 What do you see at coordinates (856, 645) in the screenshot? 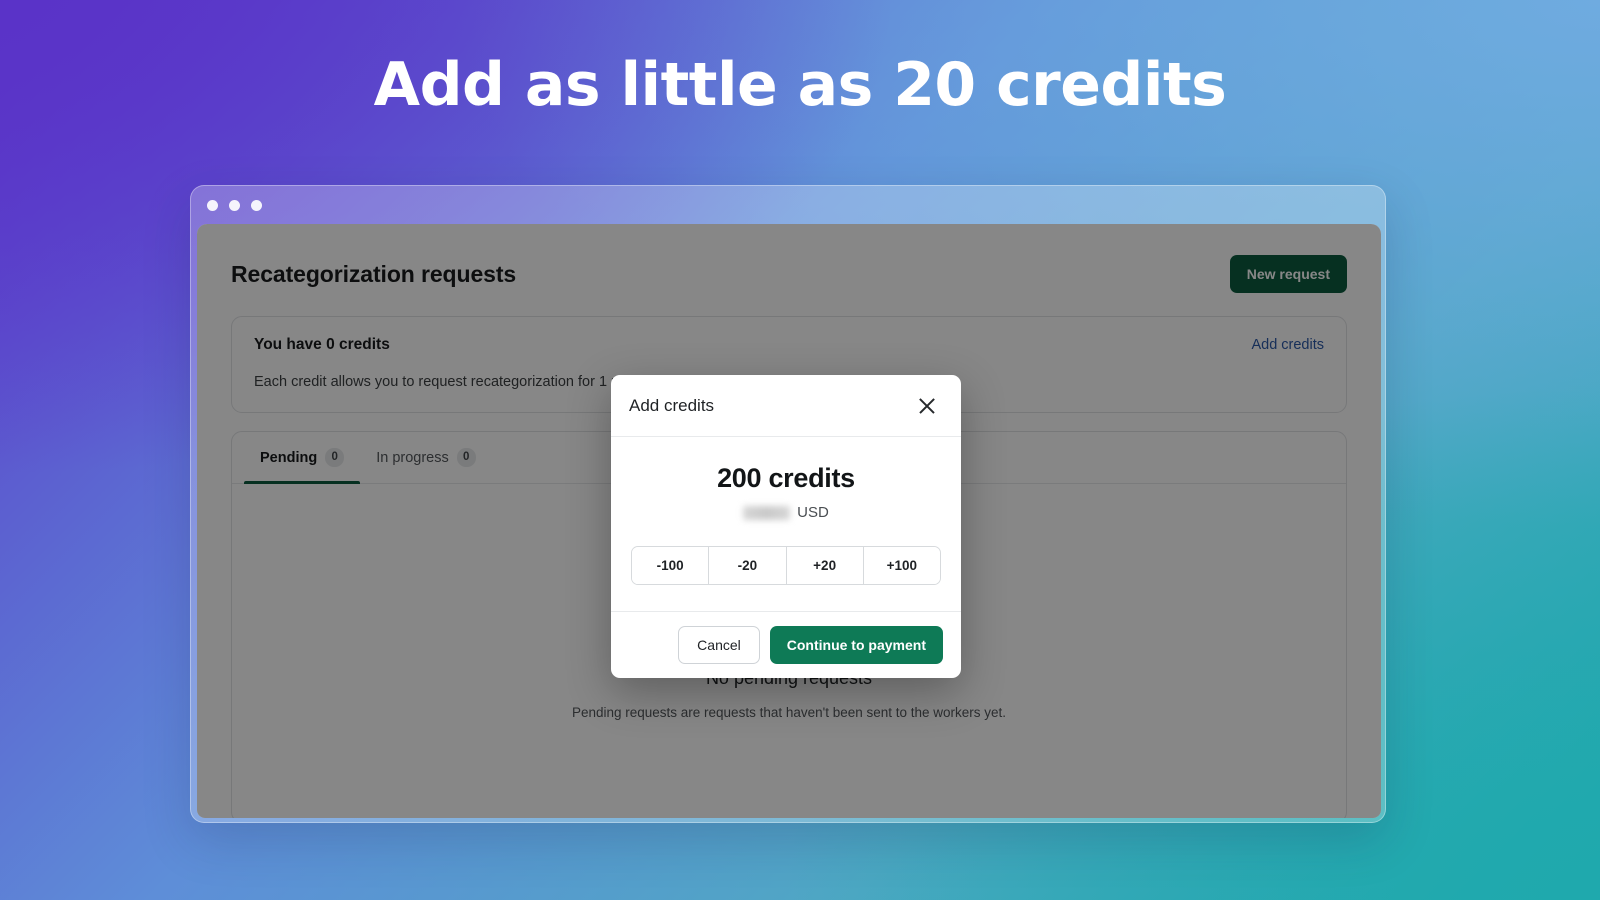
I see `continue-to-payment-button: Continue to payment` at bounding box center [856, 645].